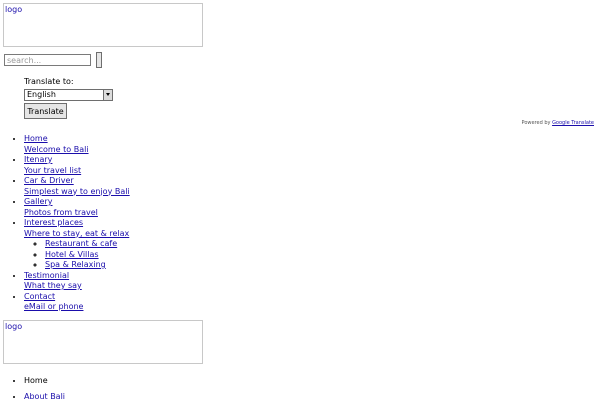 The width and height of the screenshot is (600, 400). I want to click on nav-link-restaurant-cafe: Restaurant & cafe, so click(87, 244).